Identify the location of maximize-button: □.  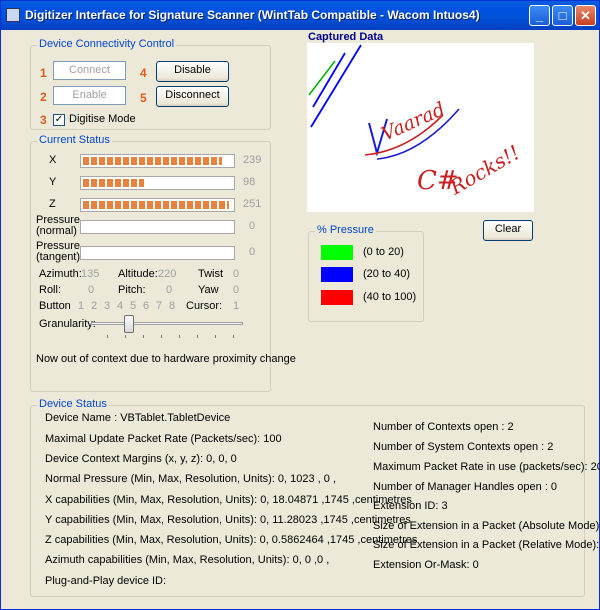
(562, 15).